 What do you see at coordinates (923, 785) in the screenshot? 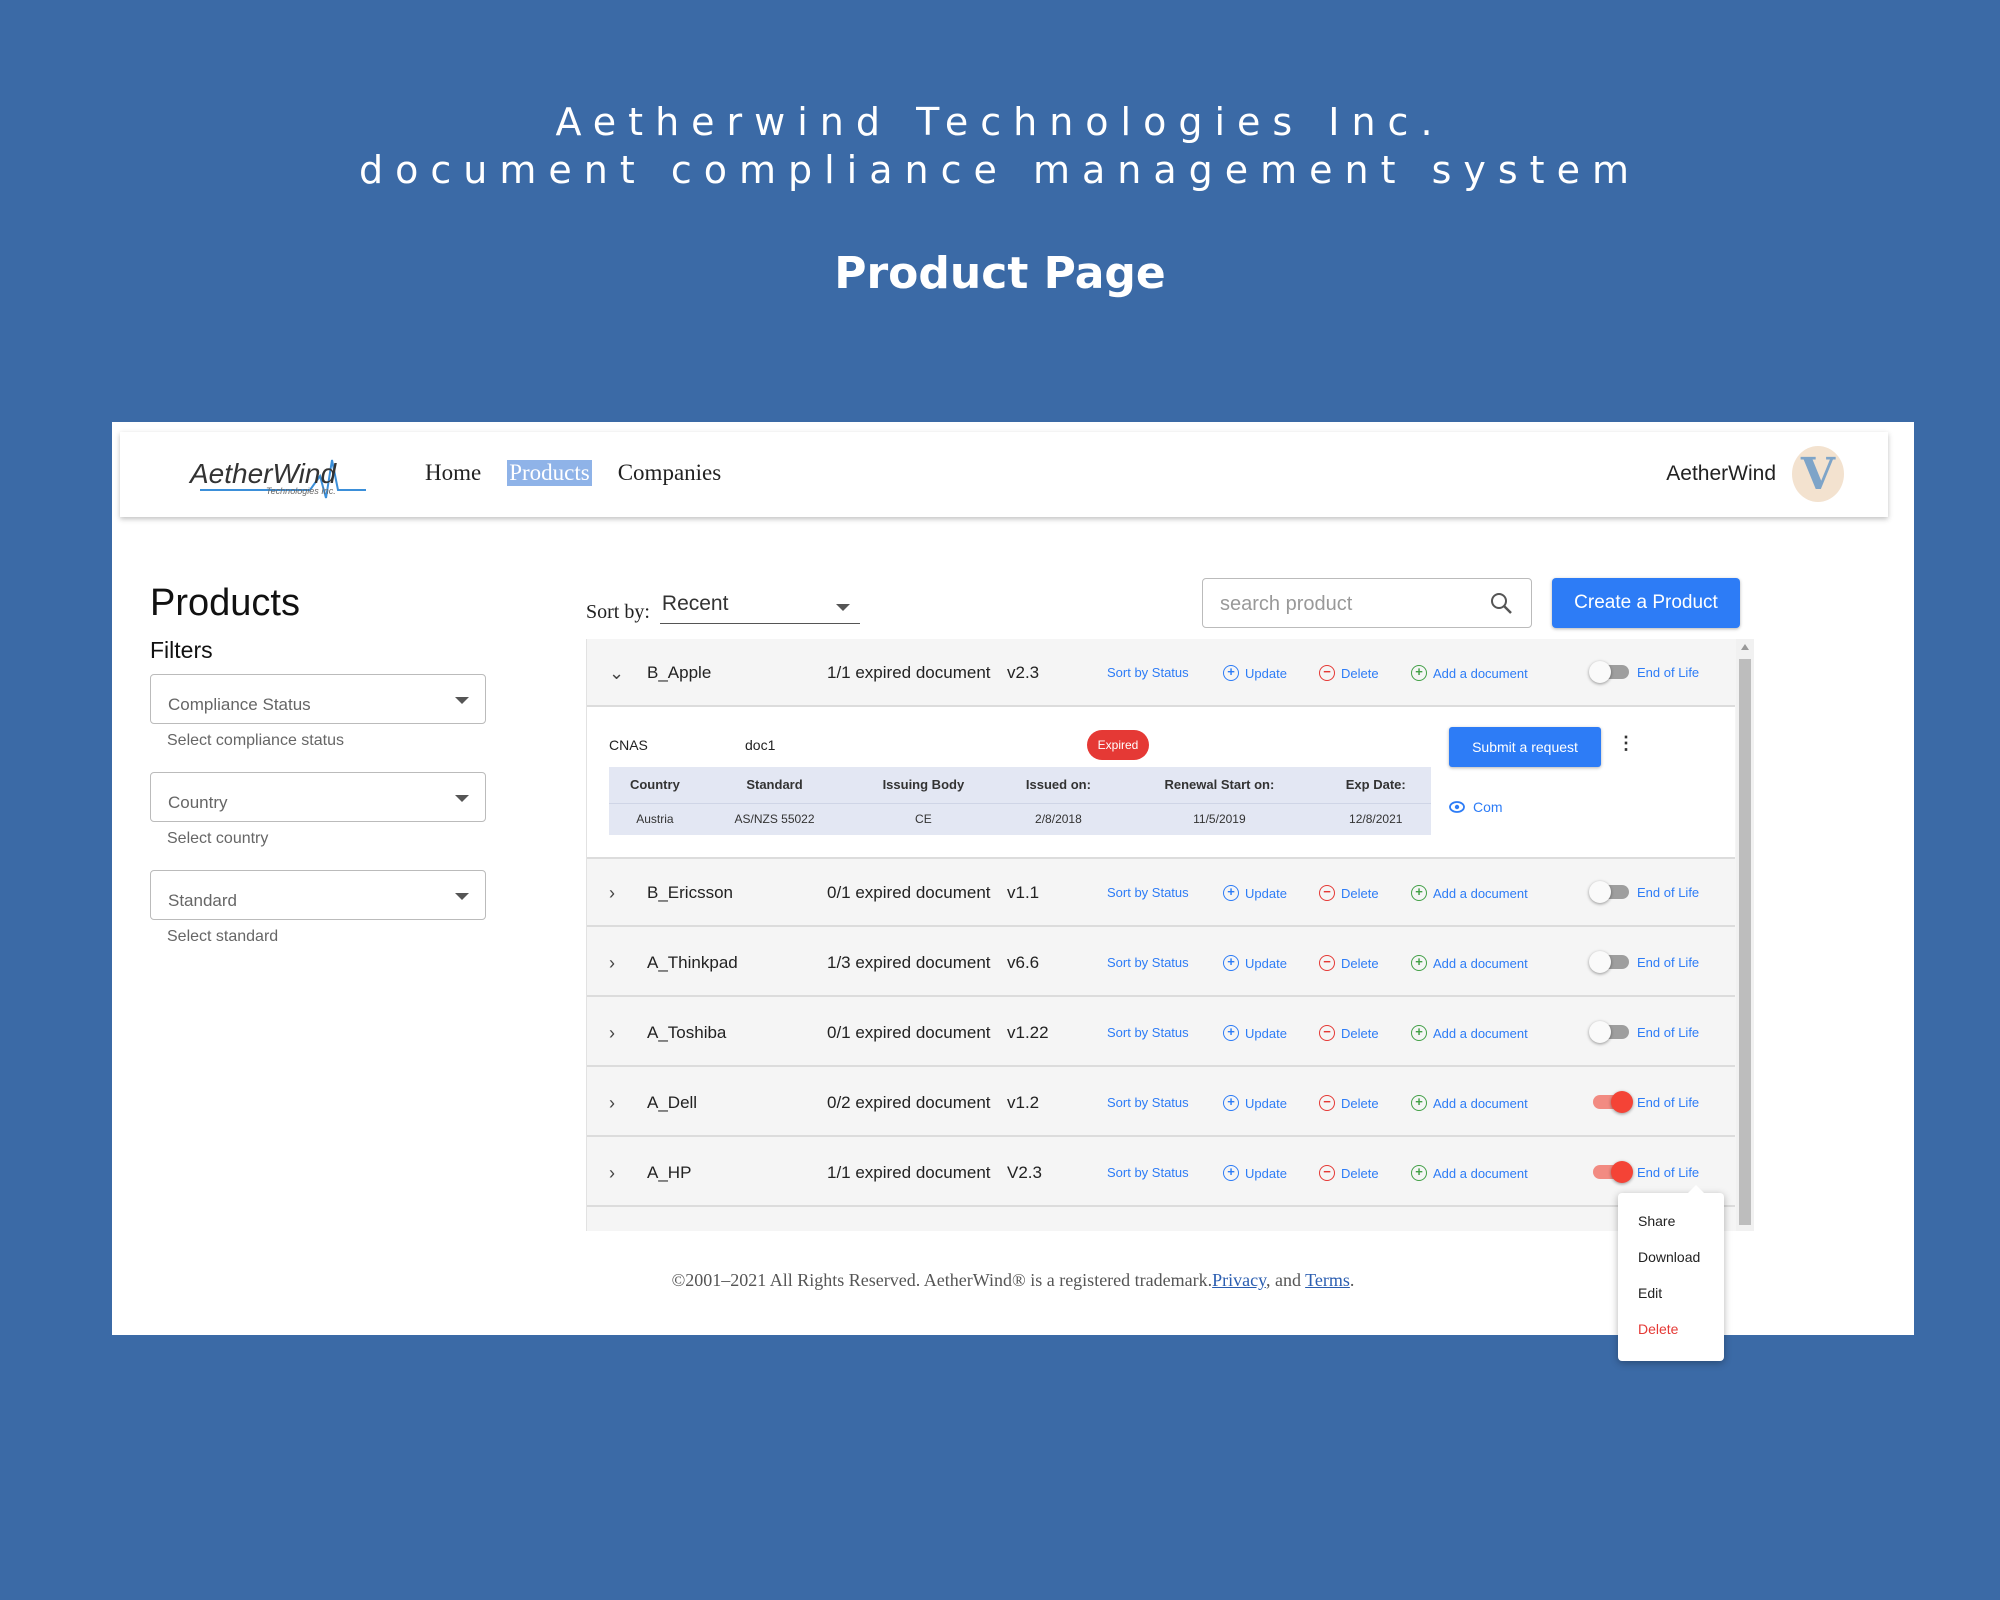
I see `col-issuing-body: Issuing Body` at bounding box center [923, 785].